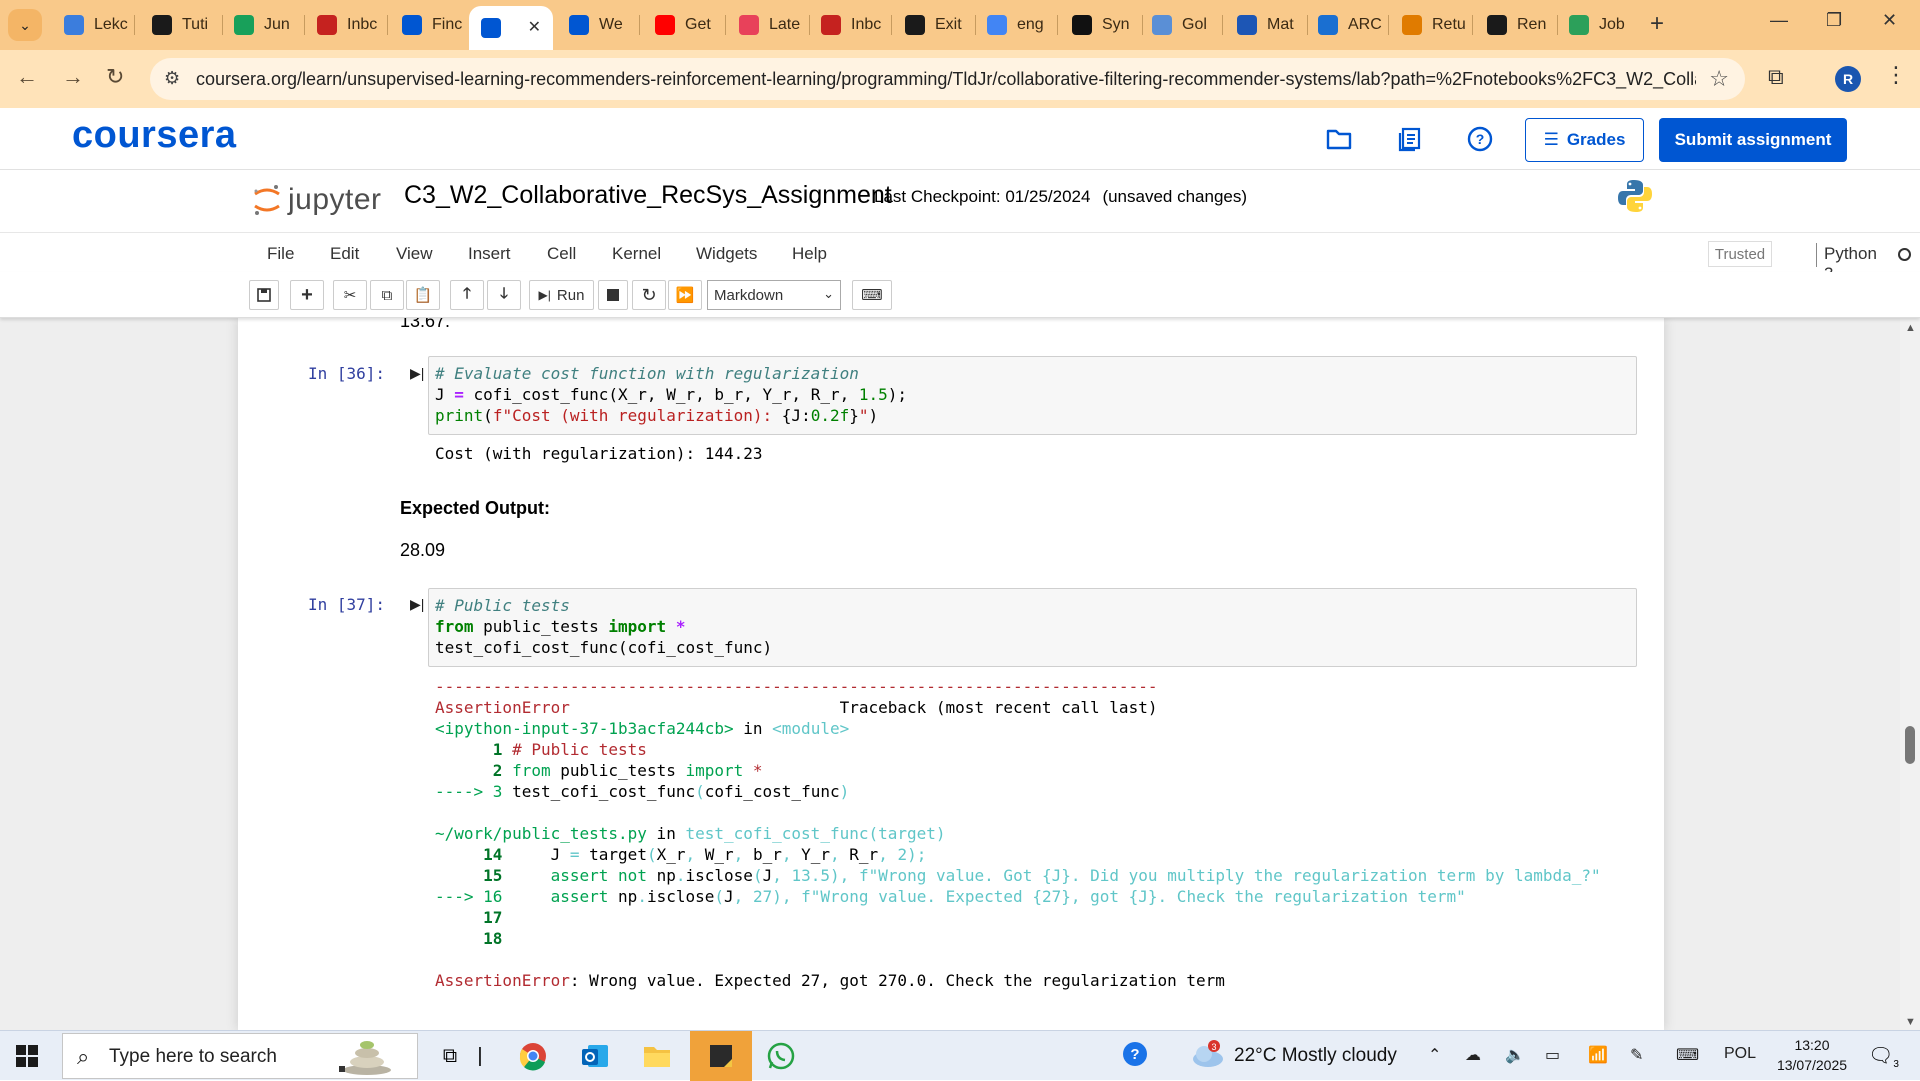 The image size is (1920, 1081). I want to click on bookmark-star-icon: ☆, so click(1719, 79).